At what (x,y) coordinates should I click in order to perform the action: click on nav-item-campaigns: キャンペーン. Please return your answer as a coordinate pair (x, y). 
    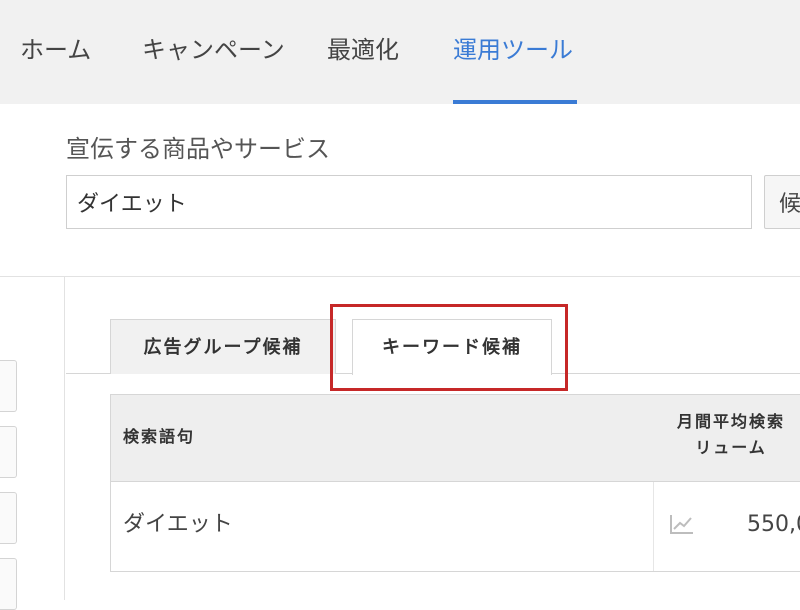
    Looking at the image, I should click on (213, 50).